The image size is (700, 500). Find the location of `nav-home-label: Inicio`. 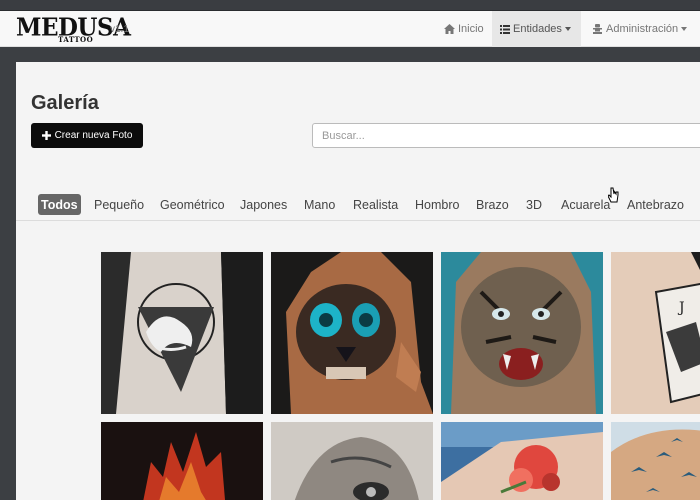

nav-home-label: Inicio is located at coordinates (471, 29).